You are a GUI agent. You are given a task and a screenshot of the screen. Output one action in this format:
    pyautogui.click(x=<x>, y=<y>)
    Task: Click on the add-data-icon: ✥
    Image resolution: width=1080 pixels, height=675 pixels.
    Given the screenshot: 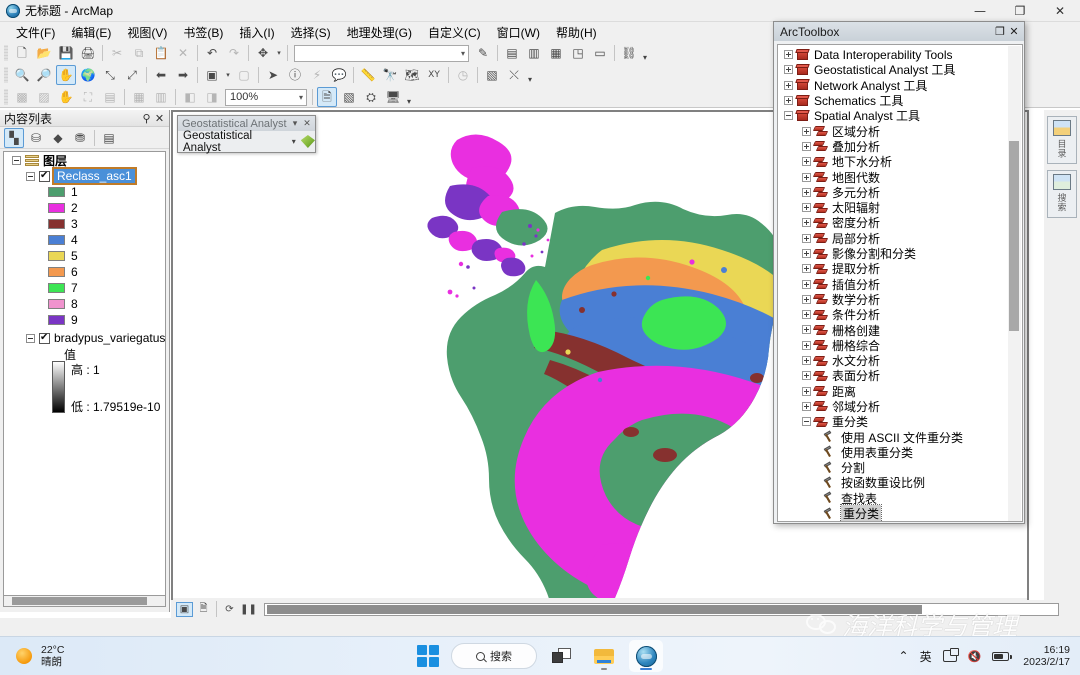 What is the action you would take?
    pyautogui.click(x=263, y=53)
    